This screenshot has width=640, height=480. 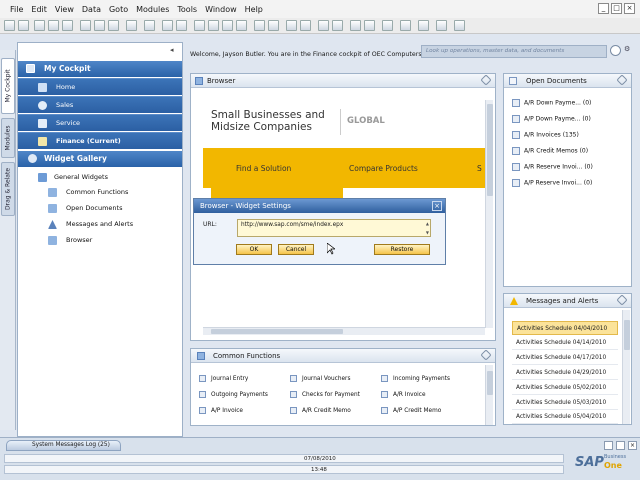 I want to click on alert-item: Activities Schedule 05/04/2010, so click(x=565, y=417).